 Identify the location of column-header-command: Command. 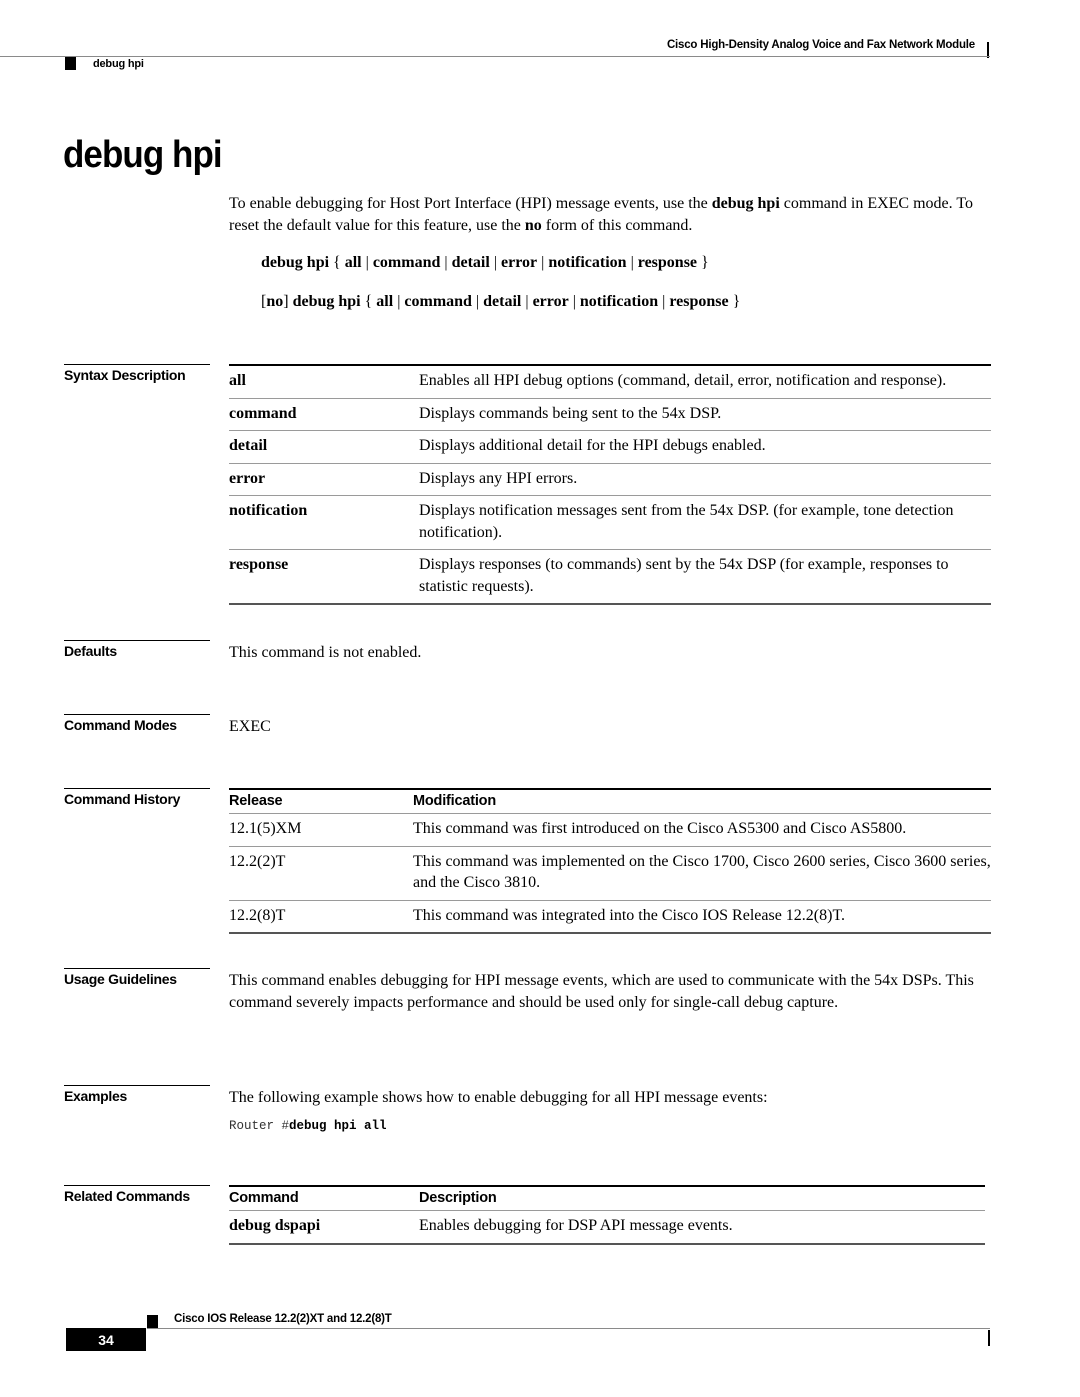
(324, 1198).